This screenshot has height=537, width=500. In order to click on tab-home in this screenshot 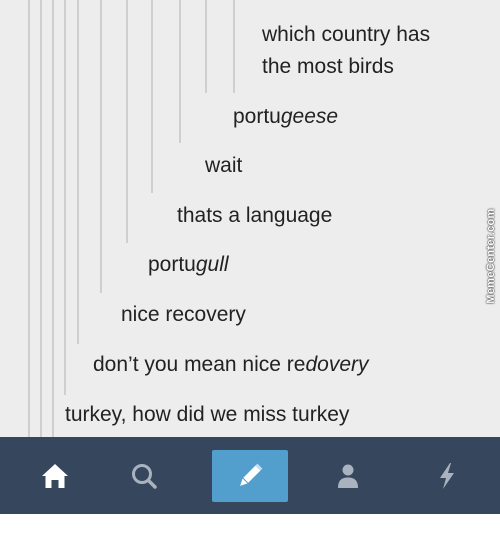, I will do `click(55, 475)`.